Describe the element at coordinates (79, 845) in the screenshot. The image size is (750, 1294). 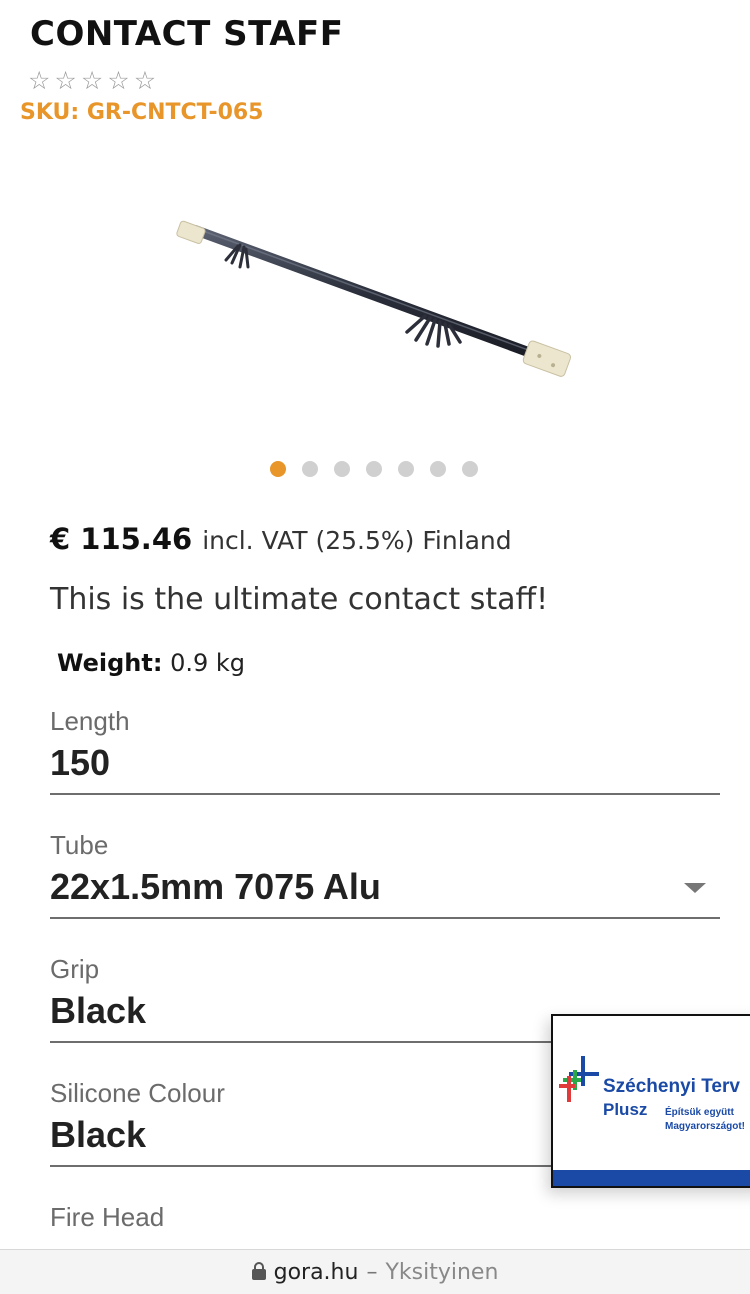
I see `tube-label: Tube` at that location.